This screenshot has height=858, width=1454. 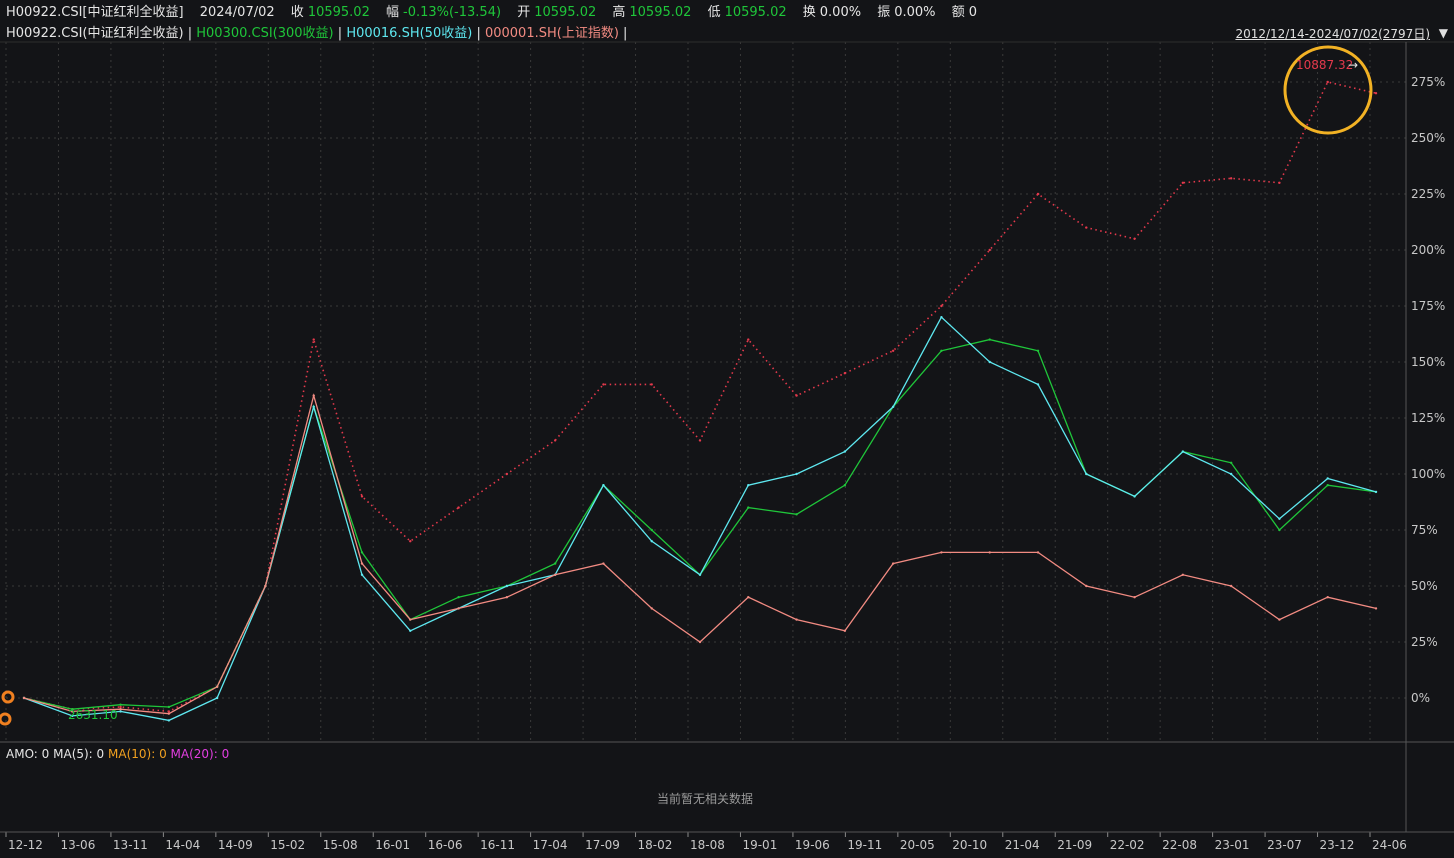 What do you see at coordinates (524, 12) in the screenshot?
I see `open-label: 开` at bounding box center [524, 12].